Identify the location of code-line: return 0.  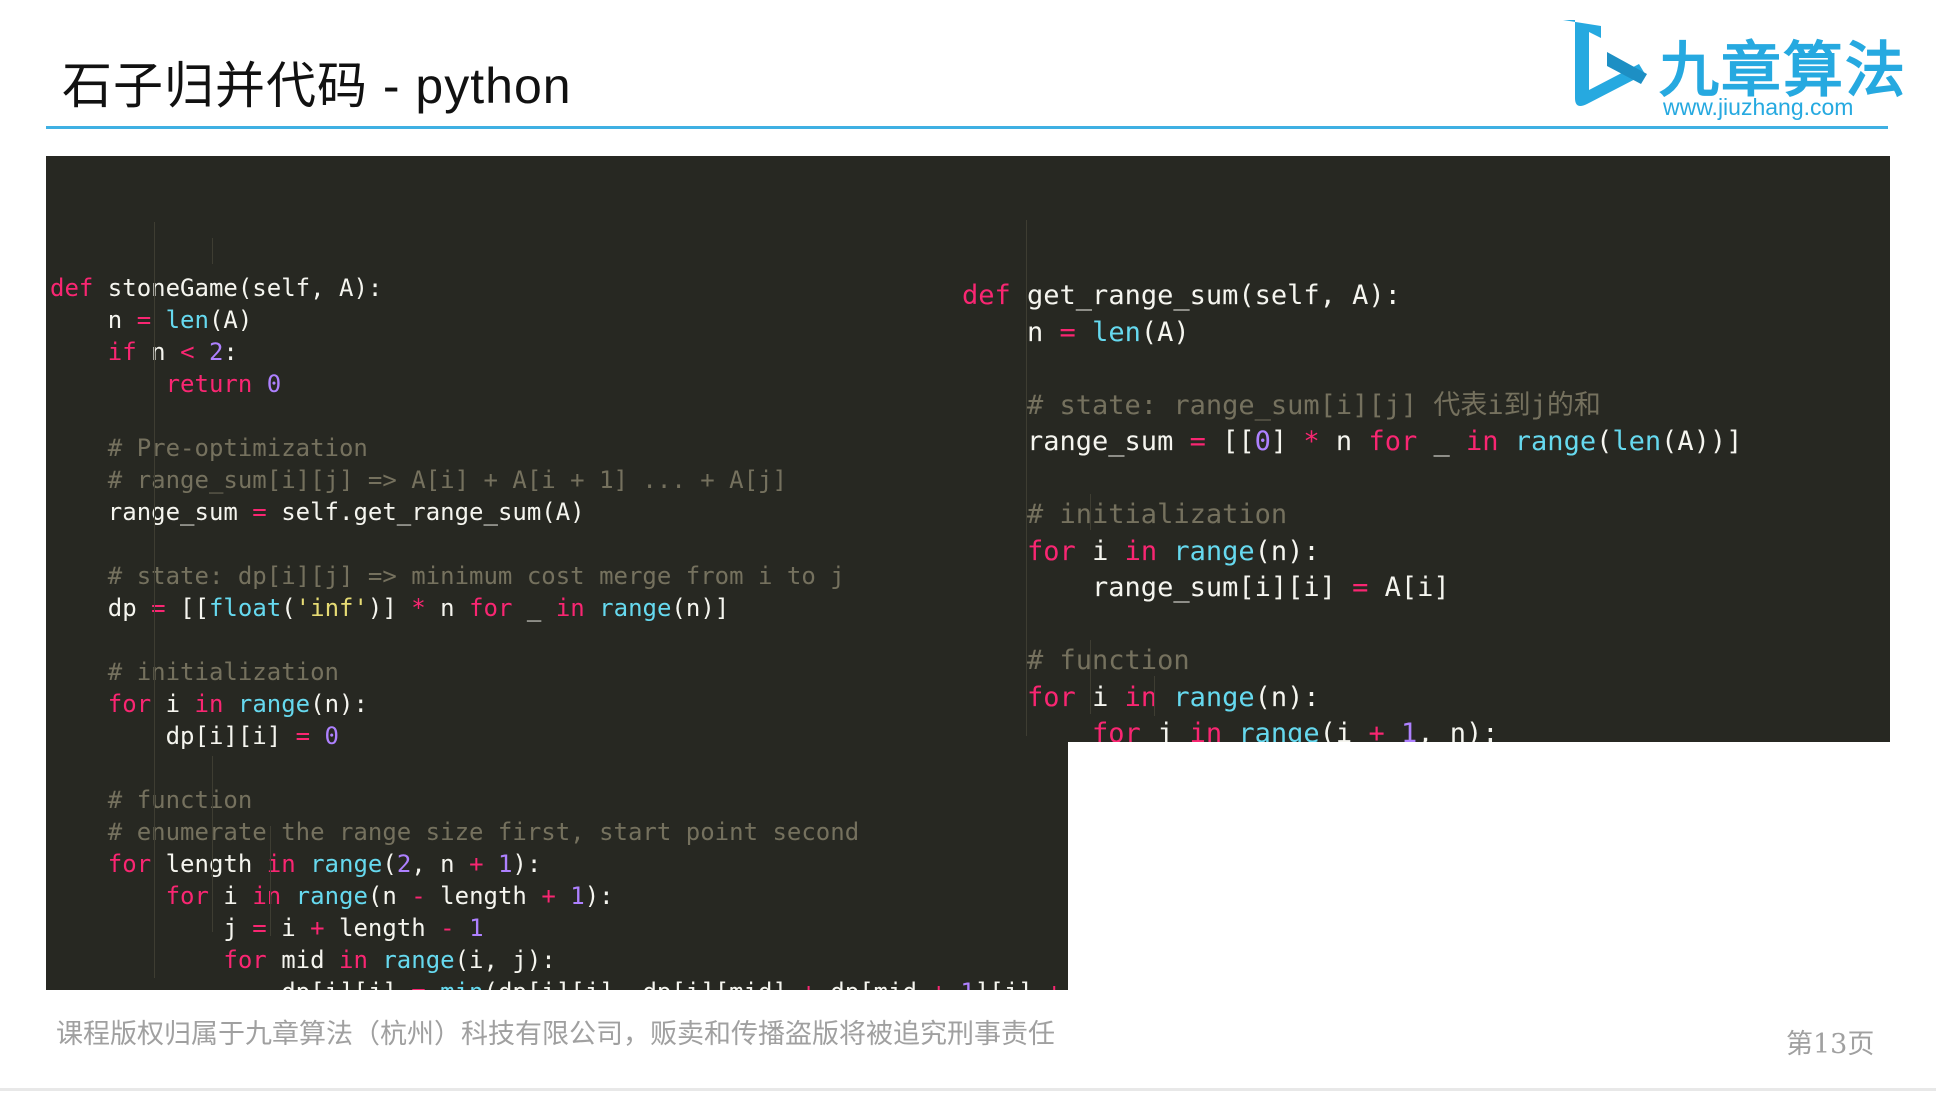
(557, 384).